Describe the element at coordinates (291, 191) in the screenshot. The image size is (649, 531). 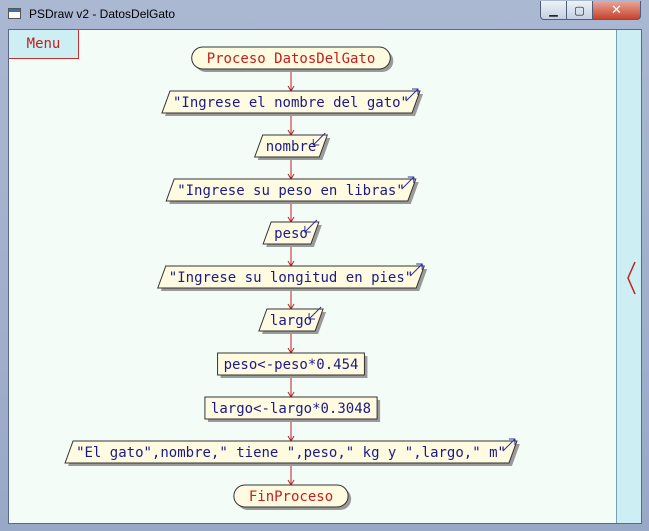
I see `node-label: "Ingrese su peso en libras"` at that location.